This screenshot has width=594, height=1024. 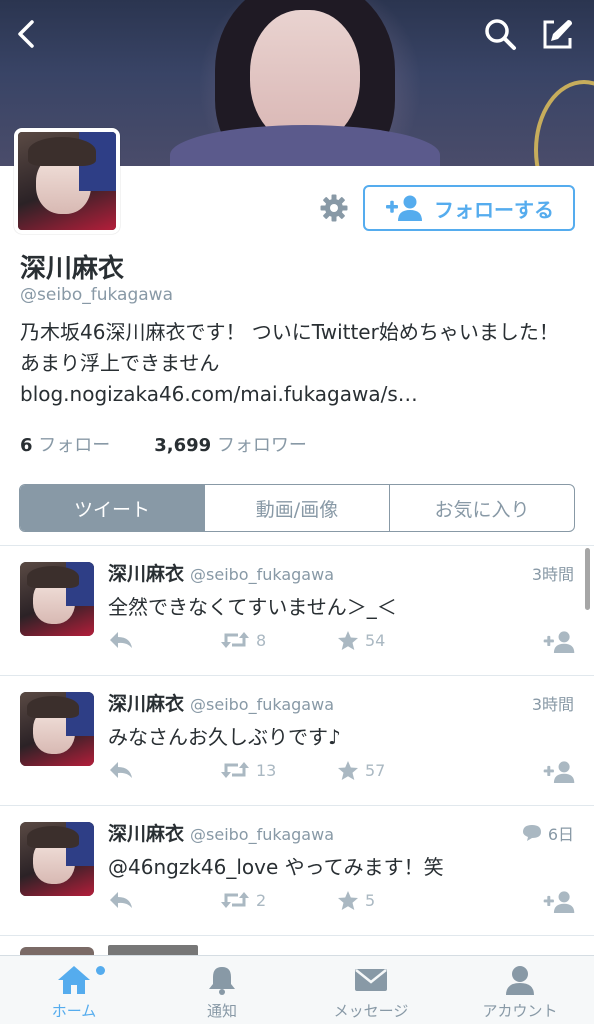 What do you see at coordinates (261, 445) in the screenshot?
I see `followers-label: フォロワー` at bounding box center [261, 445].